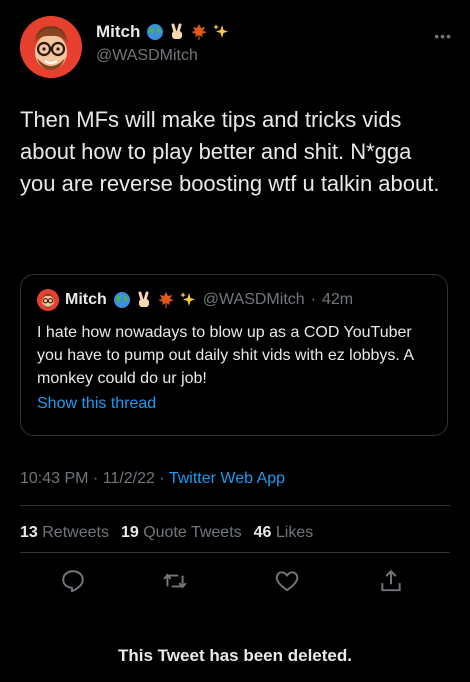 Image resolution: width=470 pixels, height=682 pixels. I want to click on tweet-meta: 10:43 PM · 11/2/22 · Twitter Web App, so click(152, 479).